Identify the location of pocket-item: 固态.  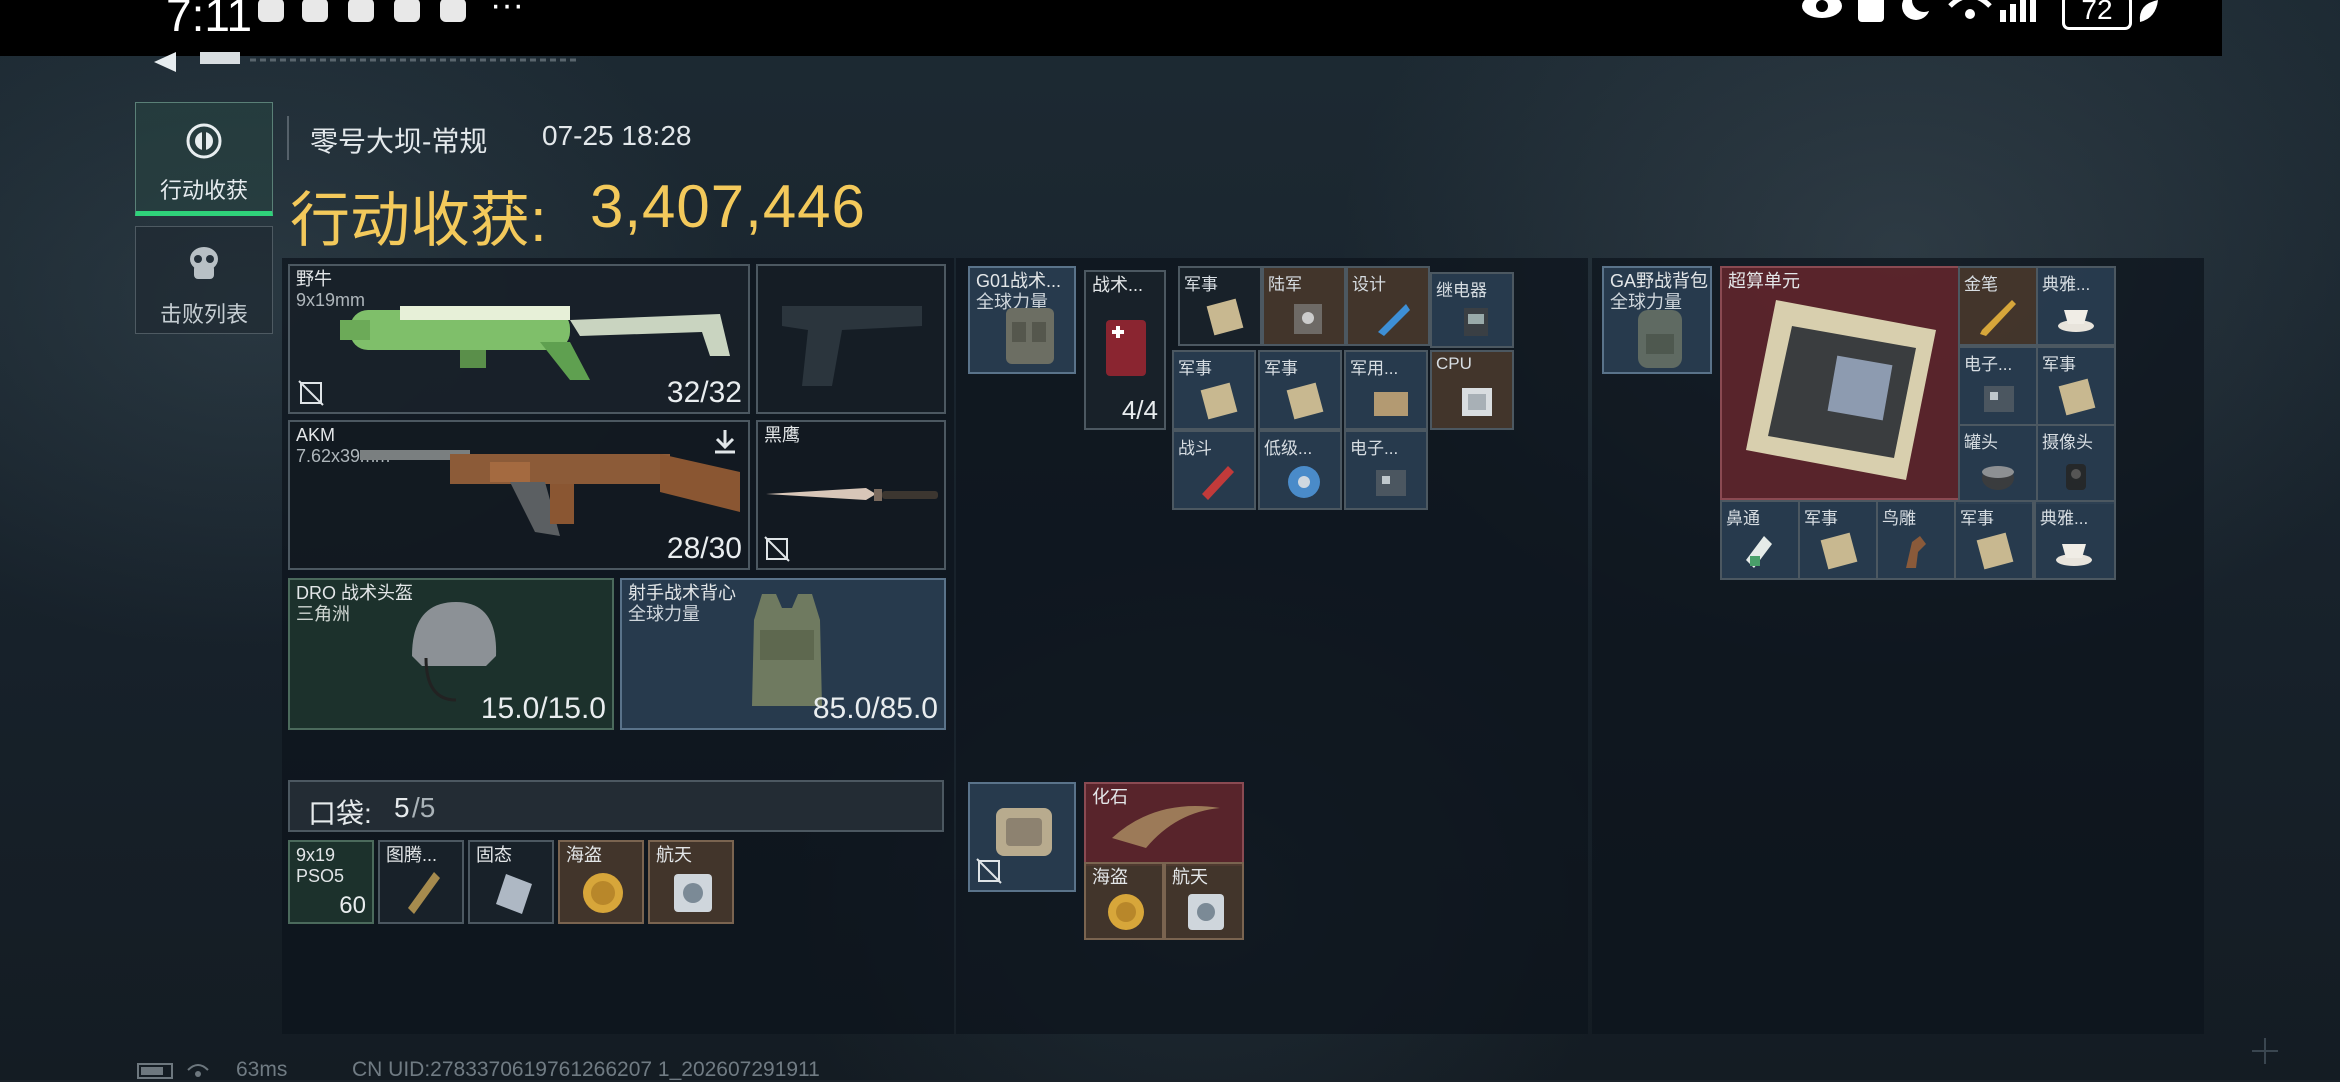
(511, 882).